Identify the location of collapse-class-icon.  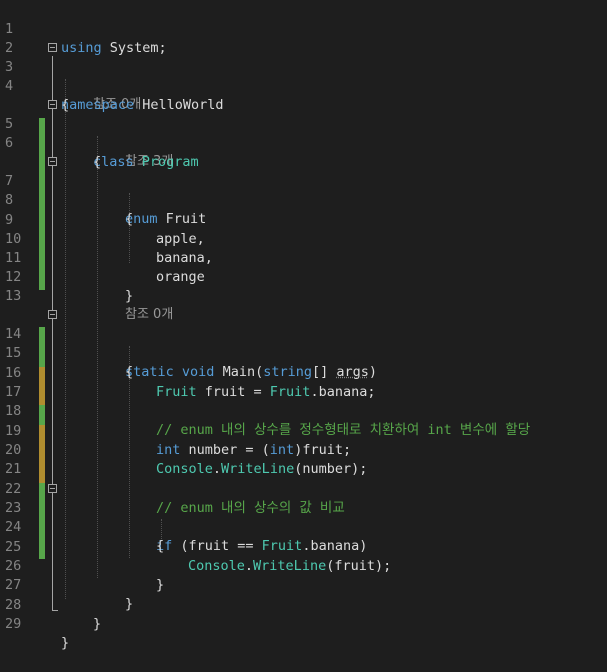
(52, 104).